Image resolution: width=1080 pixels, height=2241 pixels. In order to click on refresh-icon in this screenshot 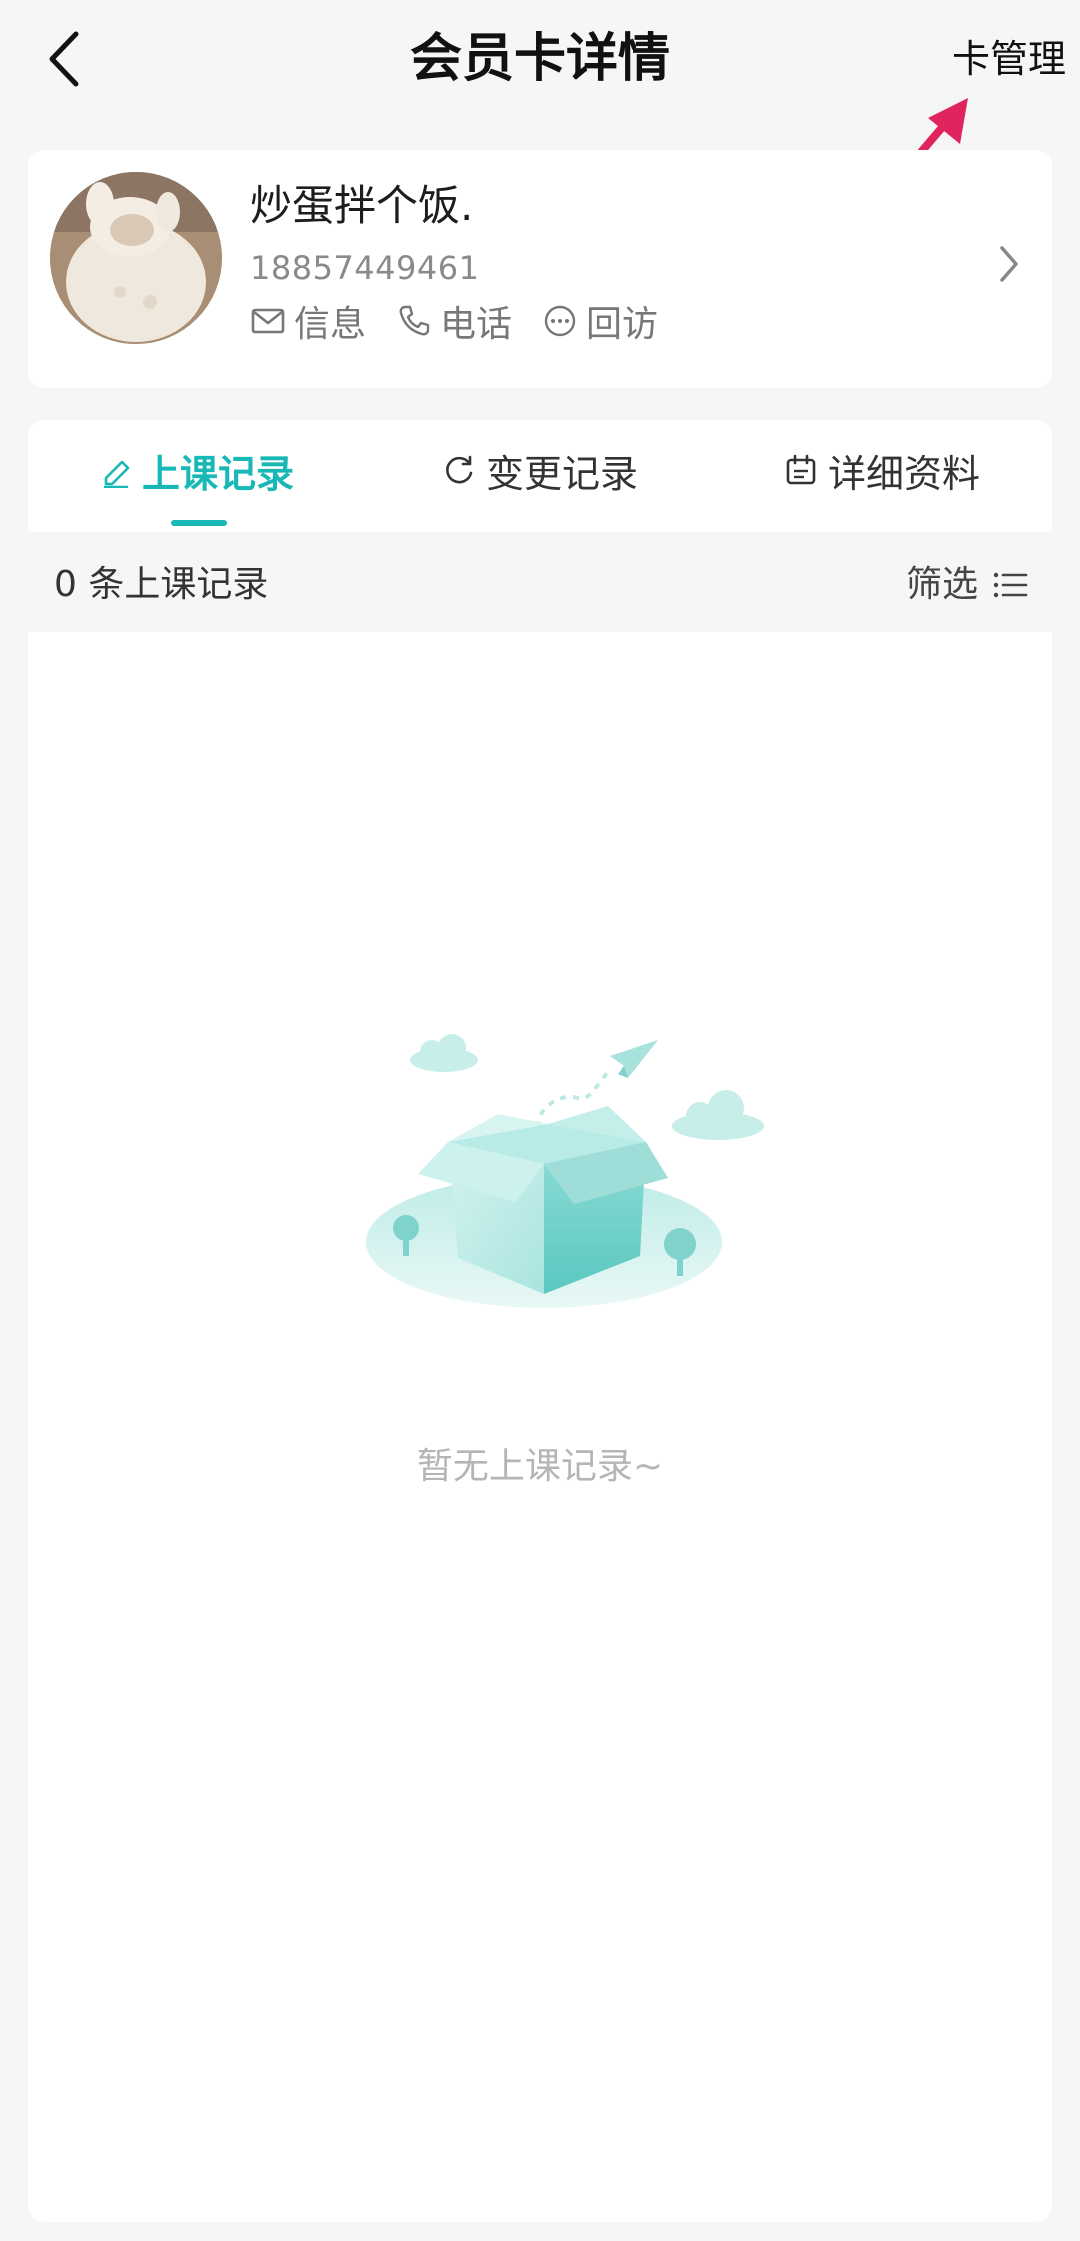, I will do `click(459, 469)`.